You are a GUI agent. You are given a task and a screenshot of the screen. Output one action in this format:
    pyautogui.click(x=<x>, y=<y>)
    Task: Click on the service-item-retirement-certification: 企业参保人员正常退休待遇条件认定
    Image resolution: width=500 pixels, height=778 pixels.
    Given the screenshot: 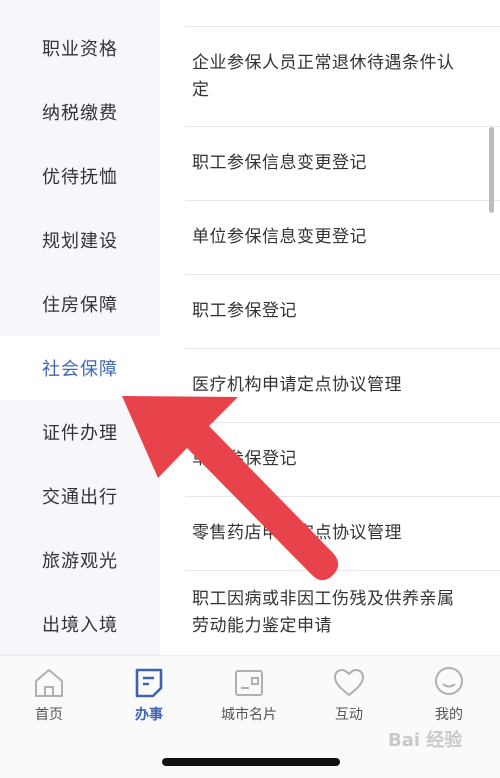 What is the action you would take?
    pyautogui.click(x=342, y=76)
    